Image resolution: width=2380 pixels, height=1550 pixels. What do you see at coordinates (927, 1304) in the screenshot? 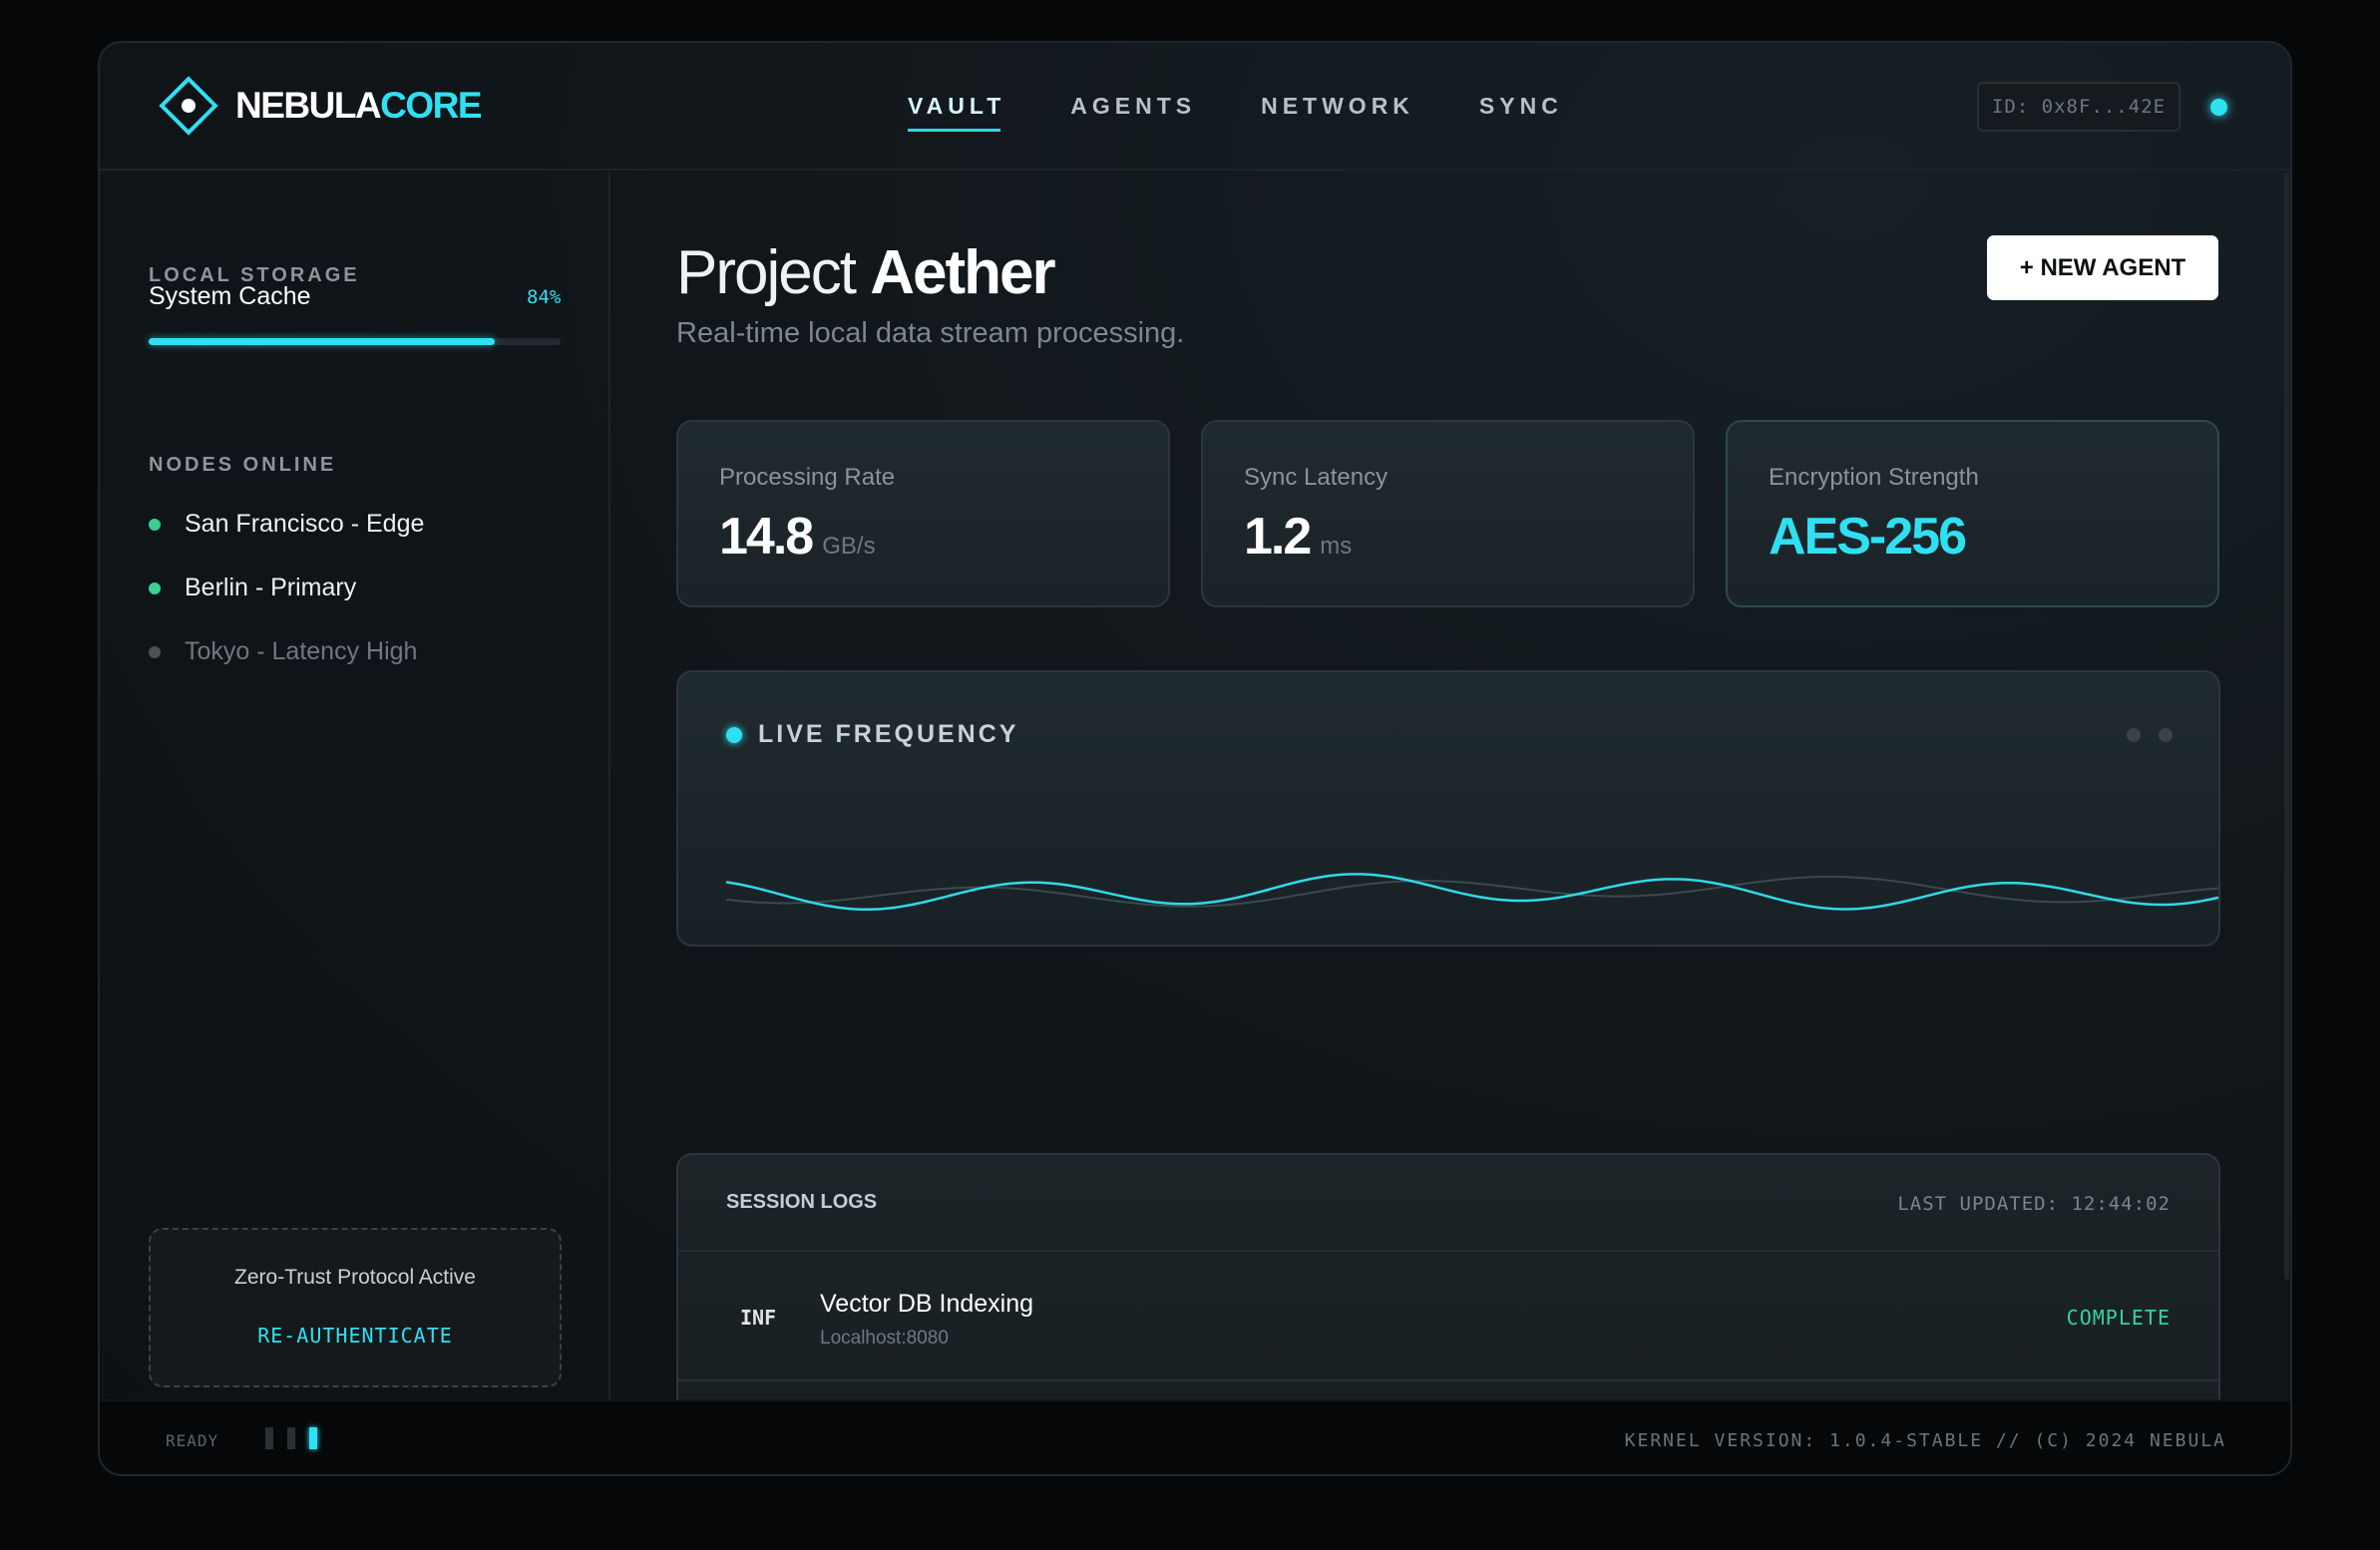
I see `log-task-name: Vector DB Indexing` at bounding box center [927, 1304].